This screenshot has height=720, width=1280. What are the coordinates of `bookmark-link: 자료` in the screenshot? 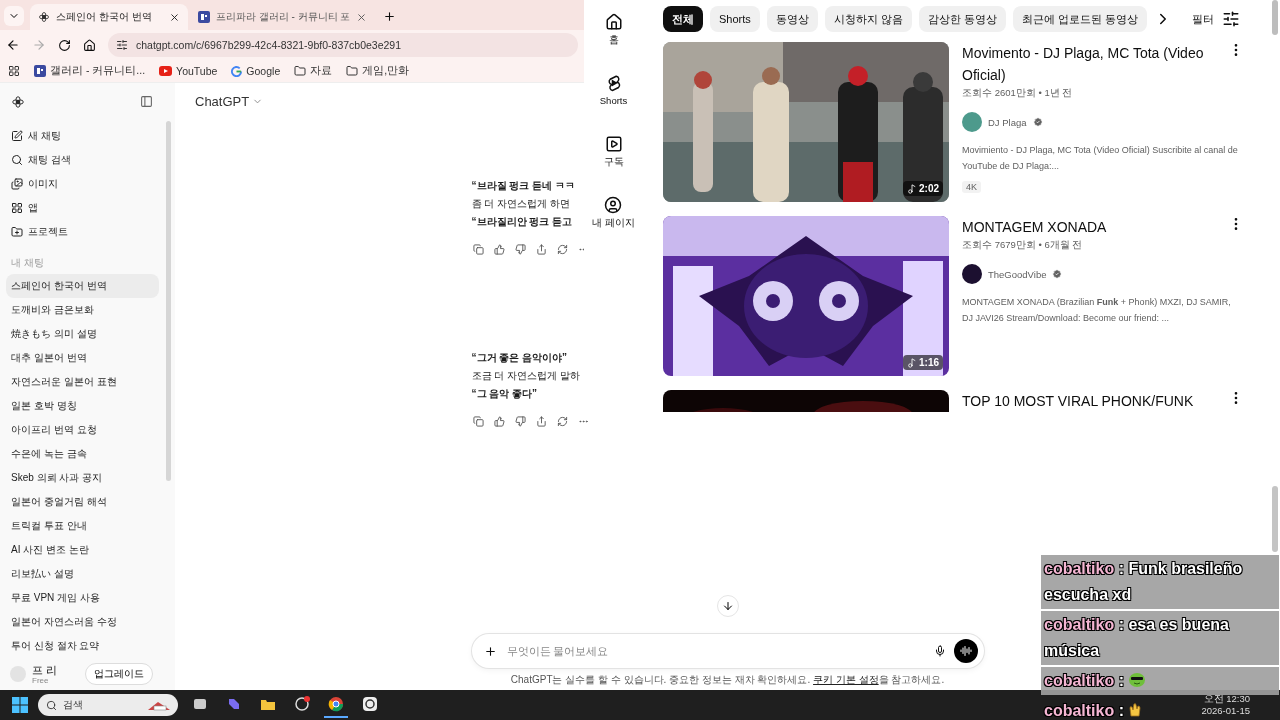 It's located at (313, 71).